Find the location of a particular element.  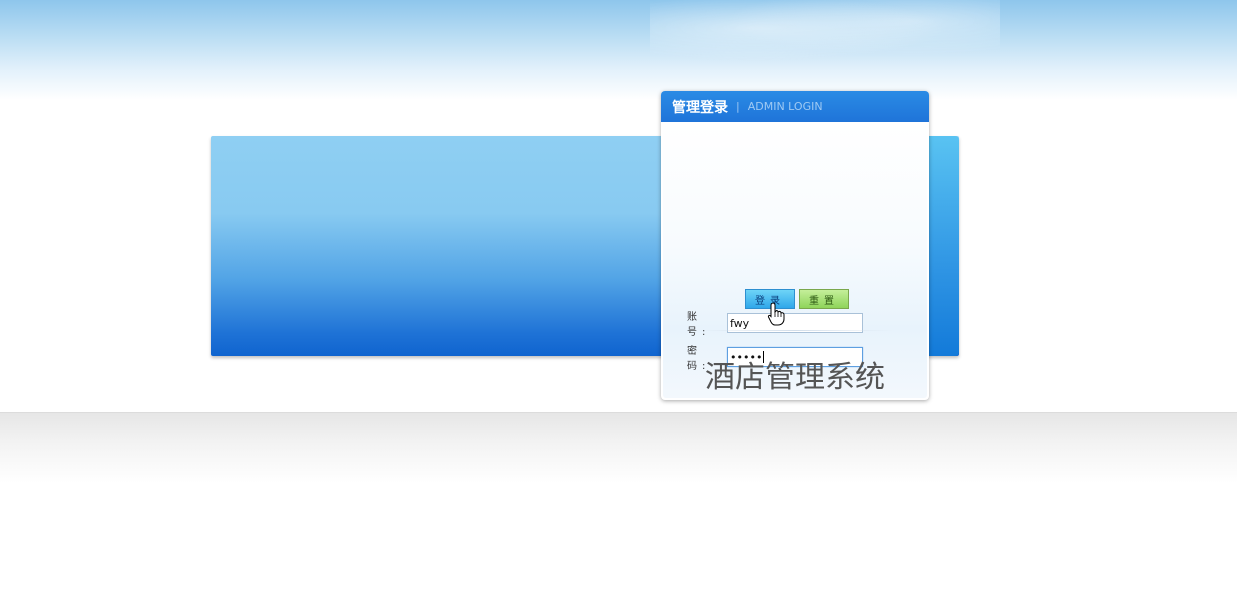

hand-pointer-icon is located at coordinates (776, 314).